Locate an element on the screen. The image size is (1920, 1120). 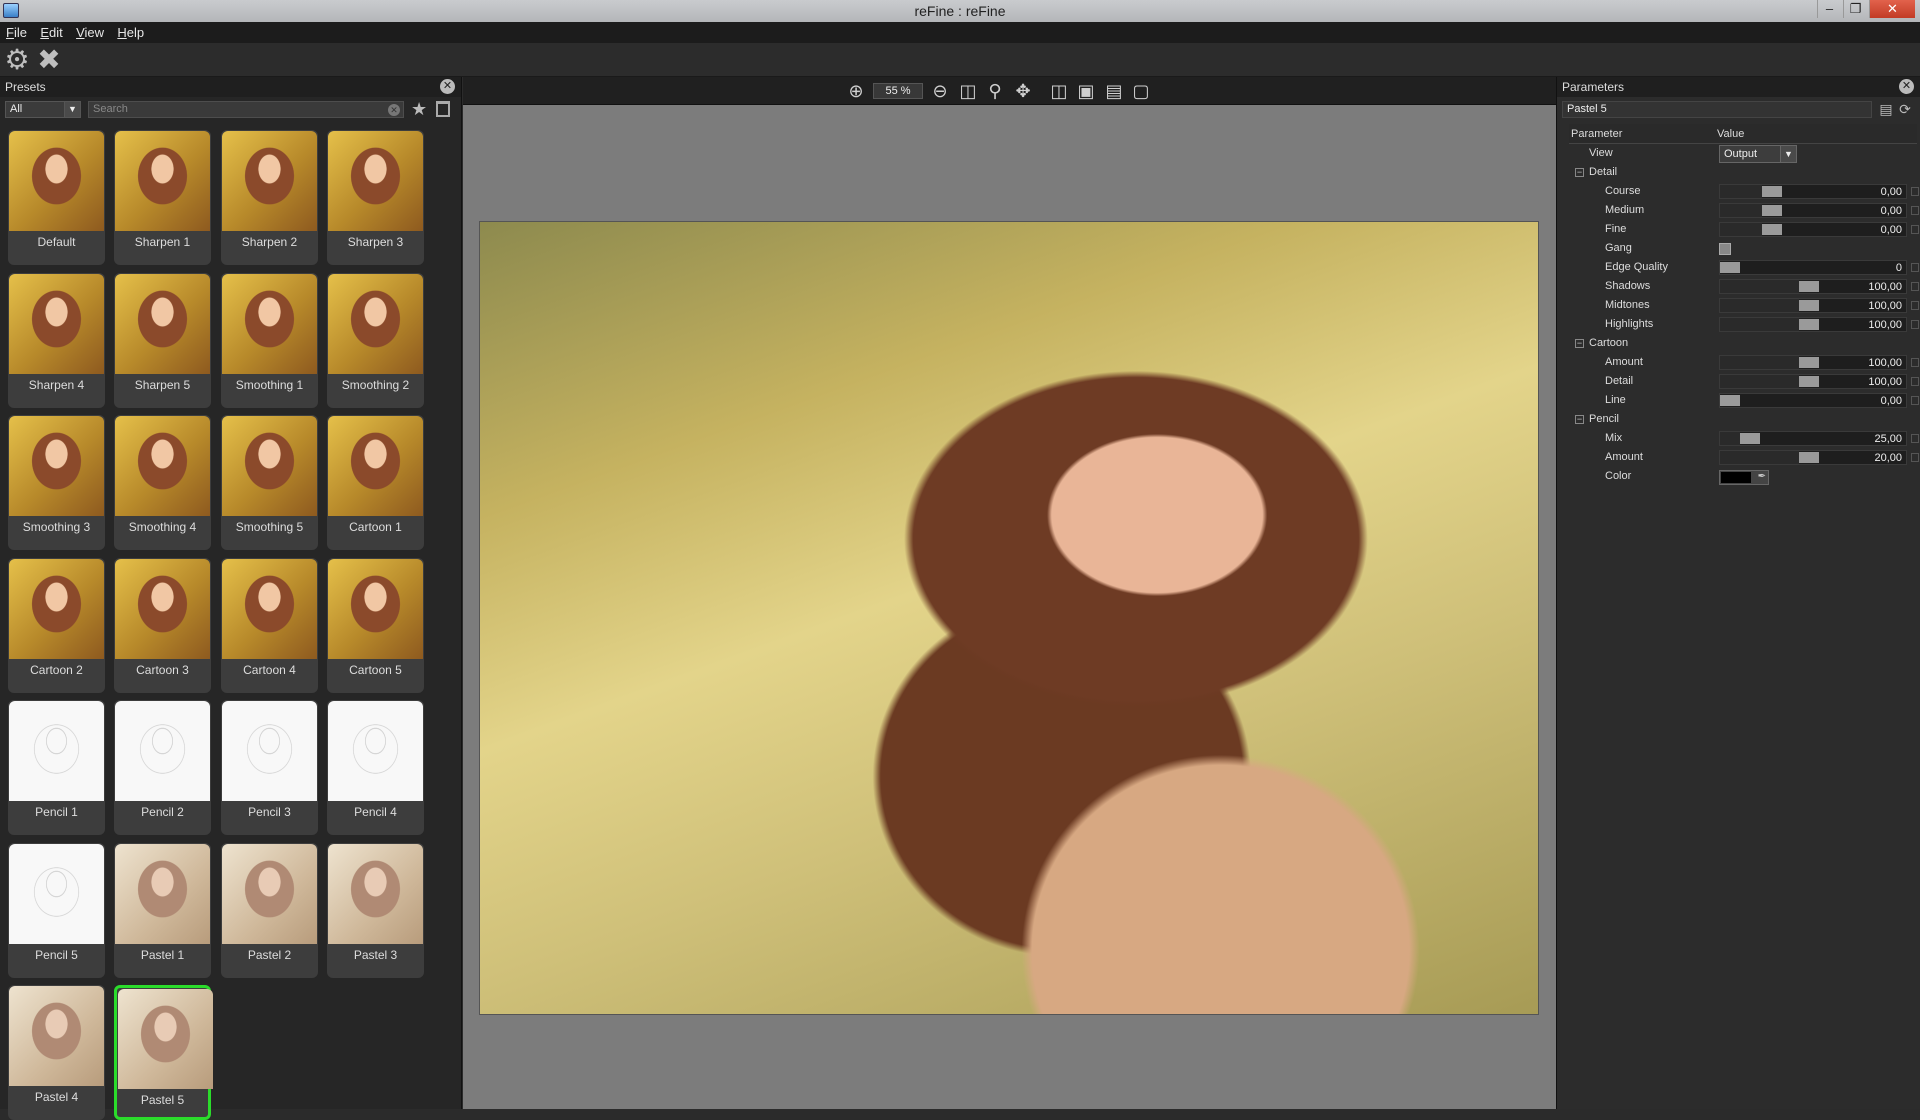
reset-icon: ⟳ is located at coordinates (1905, 109).